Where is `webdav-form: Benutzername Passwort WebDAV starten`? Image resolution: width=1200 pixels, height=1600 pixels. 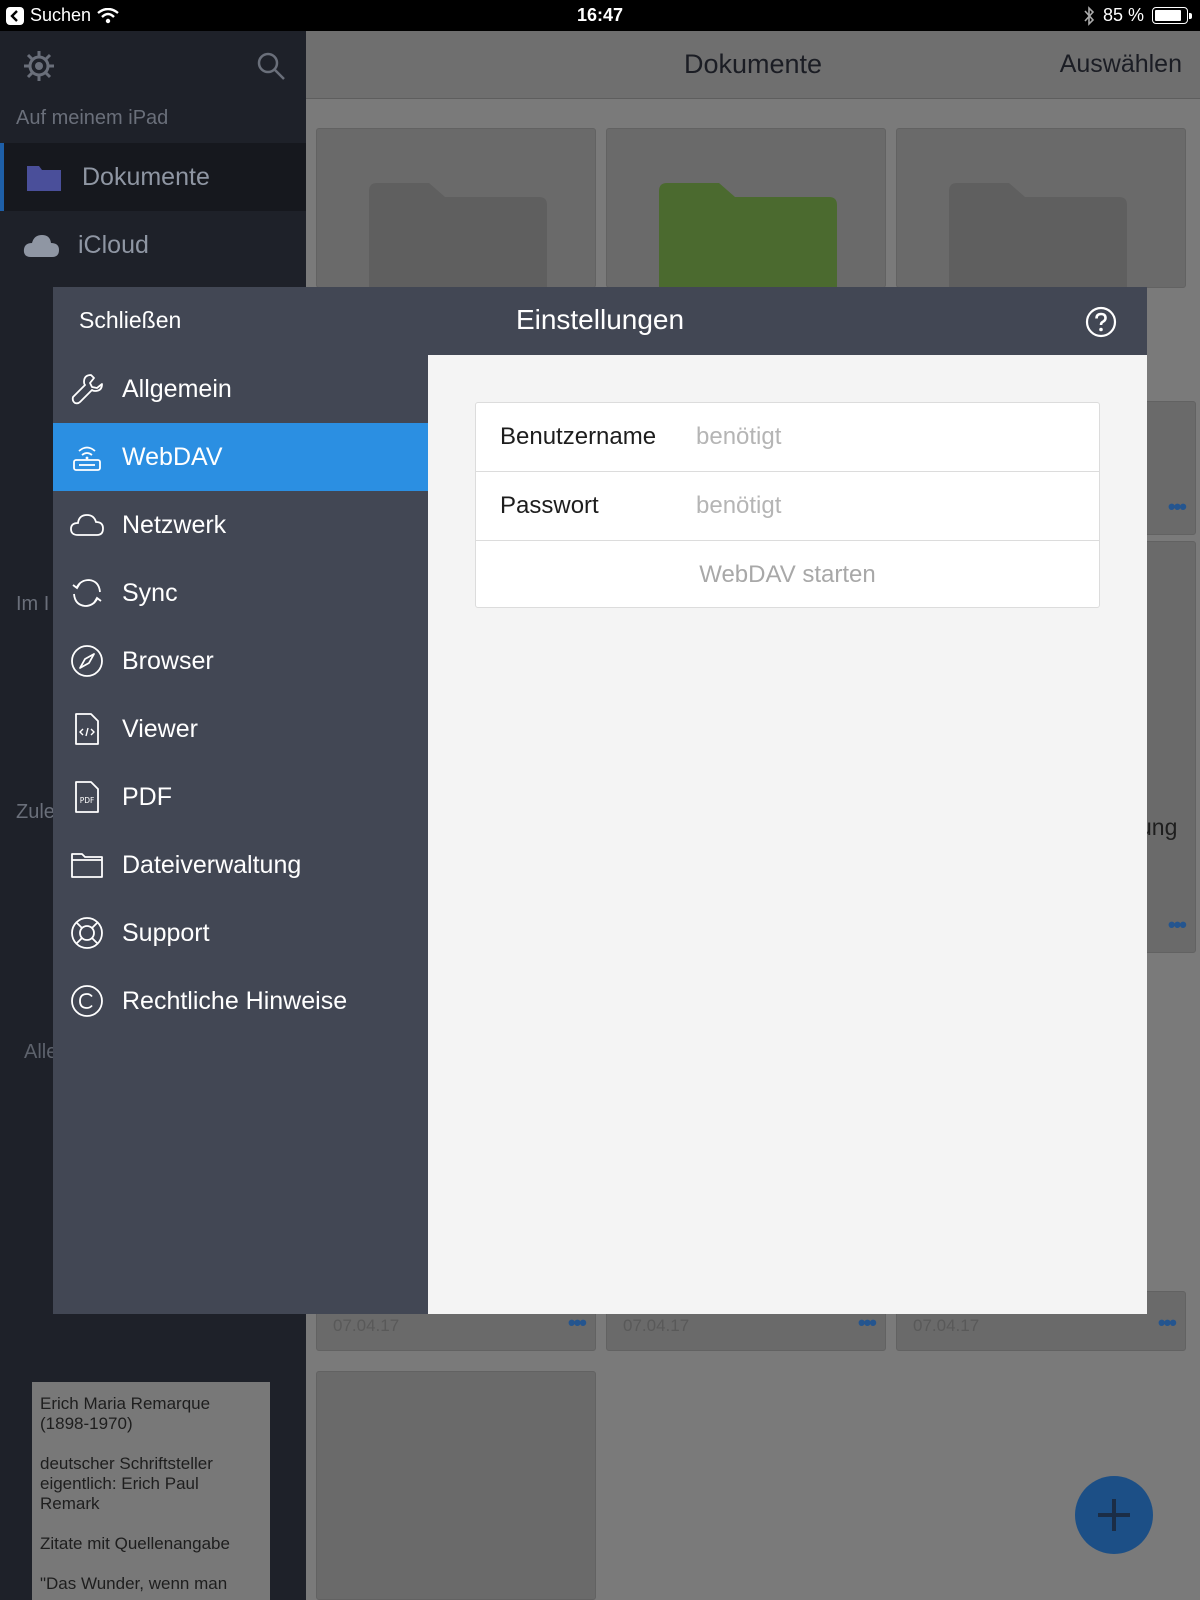 webdav-form: Benutzername Passwort WebDAV starten is located at coordinates (787, 505).